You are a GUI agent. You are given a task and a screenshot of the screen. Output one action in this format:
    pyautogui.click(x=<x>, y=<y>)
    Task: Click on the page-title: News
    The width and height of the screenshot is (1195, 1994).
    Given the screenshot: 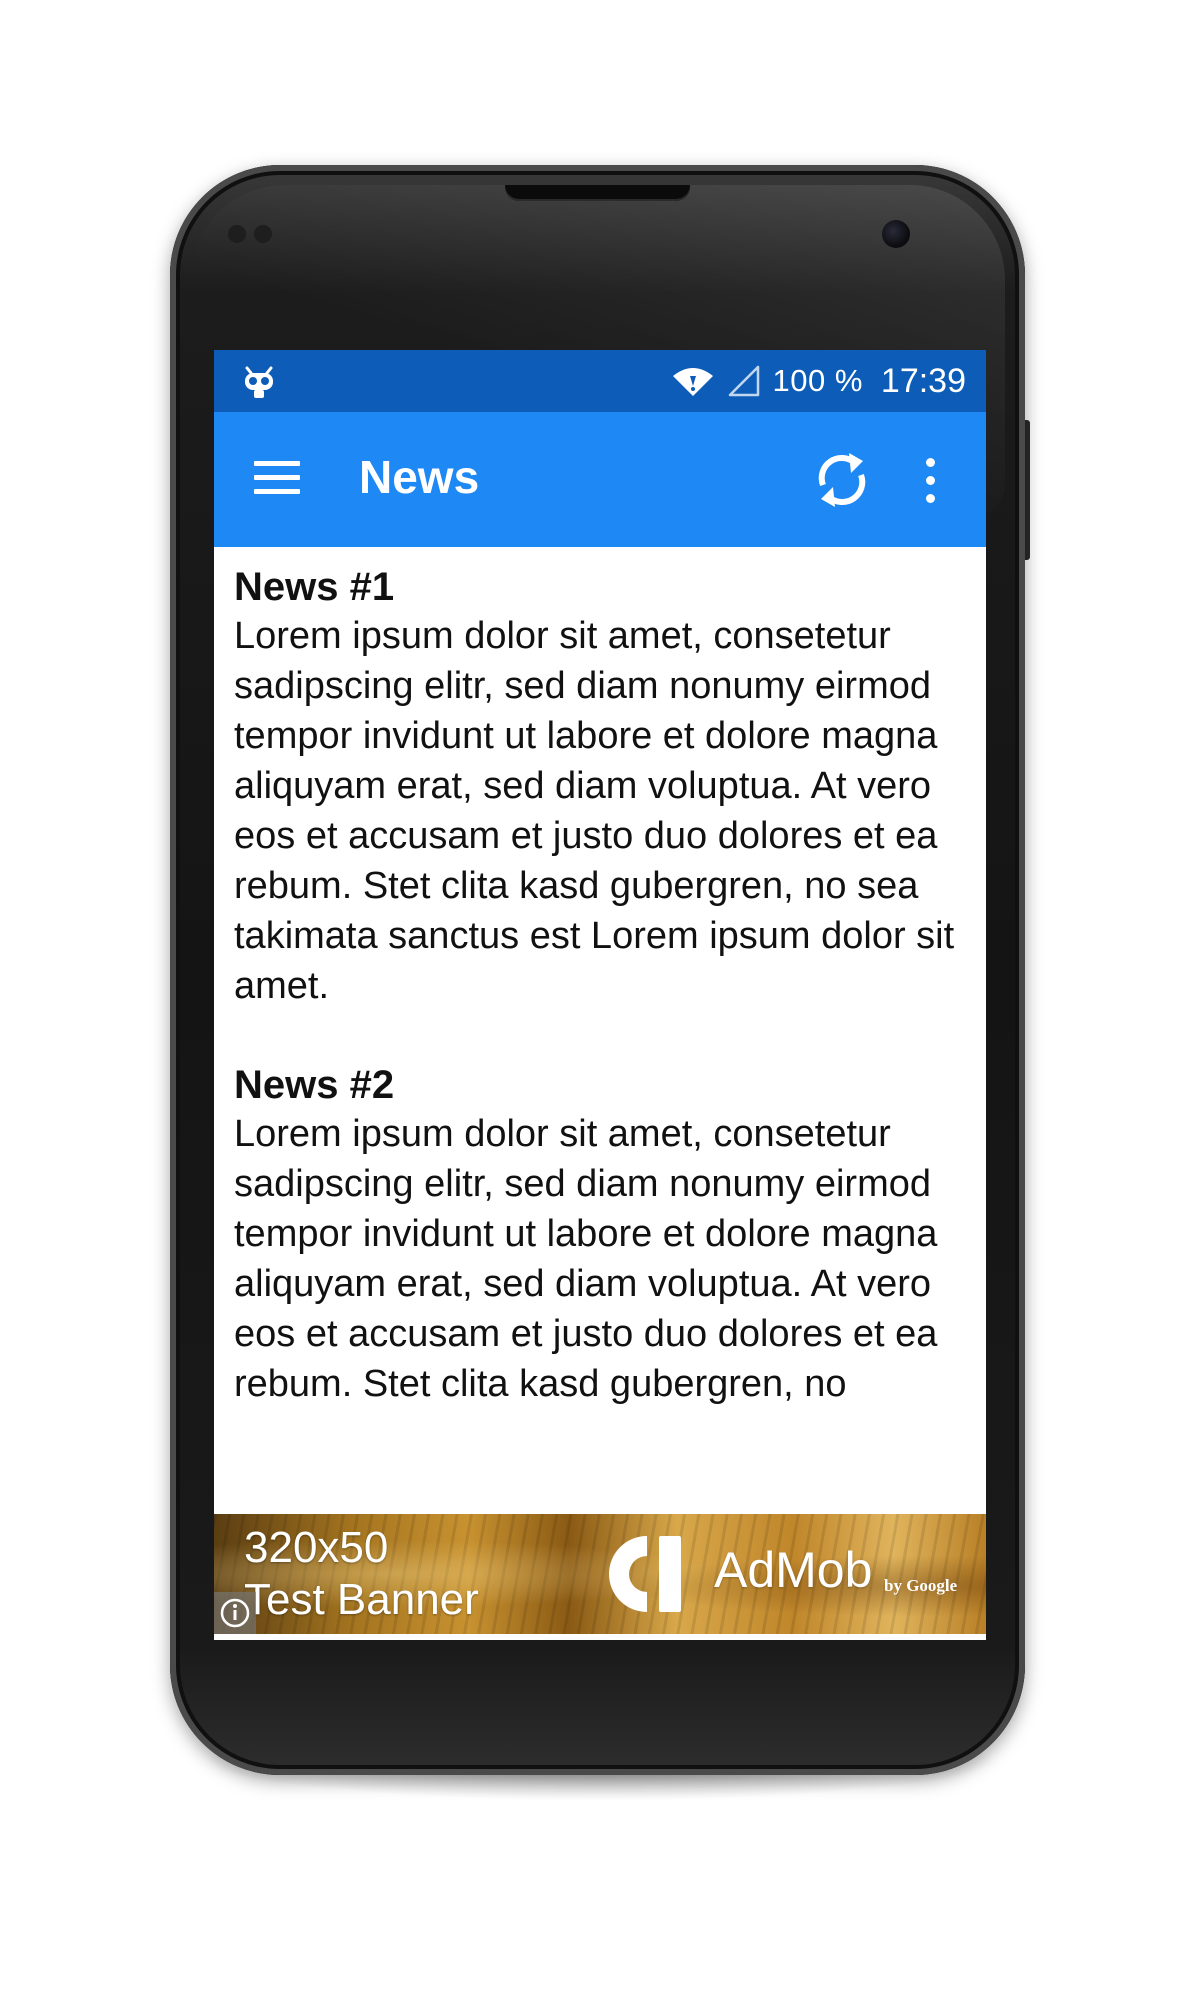 What is the action you would take?
    pyautogui.click(x=419, y=477)
    